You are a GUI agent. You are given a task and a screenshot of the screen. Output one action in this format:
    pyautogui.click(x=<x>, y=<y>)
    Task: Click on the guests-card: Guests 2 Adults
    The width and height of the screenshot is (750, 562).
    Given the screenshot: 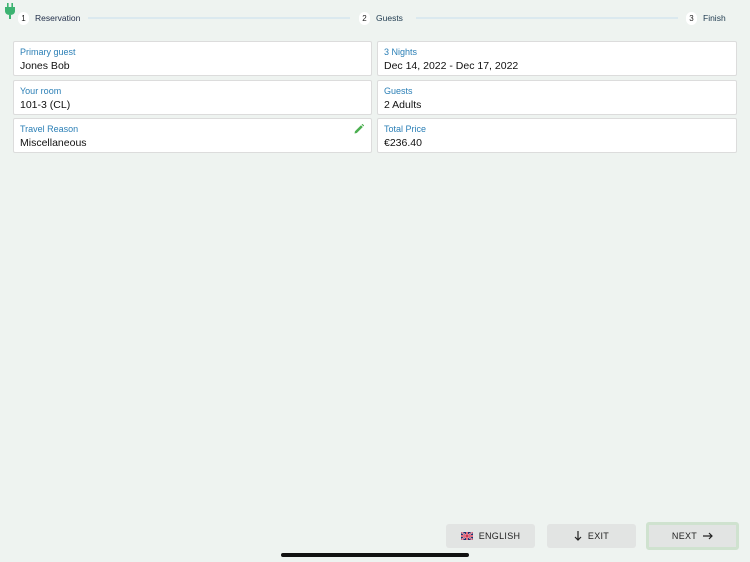 What is the action you would take?
    pyautogui.click(x=557, y=97)
    